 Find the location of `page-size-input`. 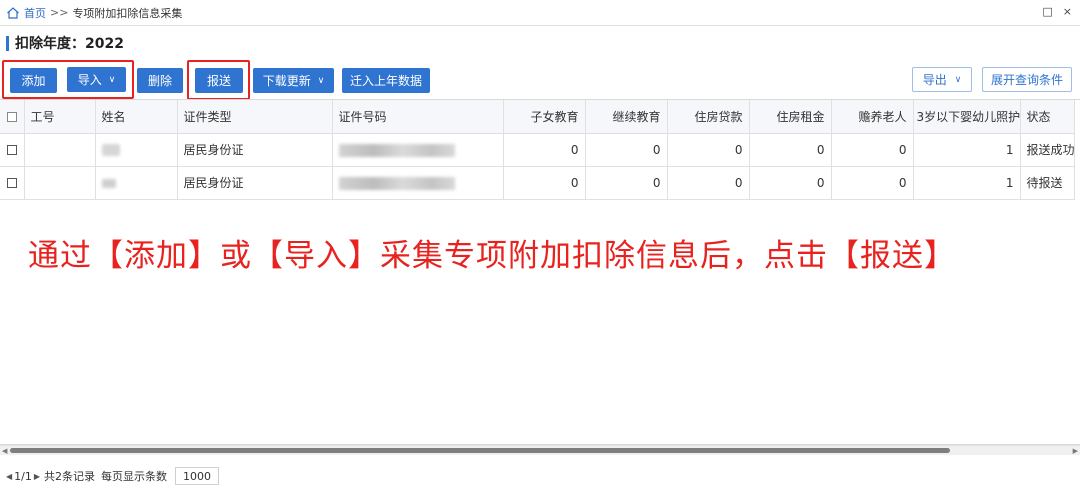

page-size-input is located at coordinates (197, 476).